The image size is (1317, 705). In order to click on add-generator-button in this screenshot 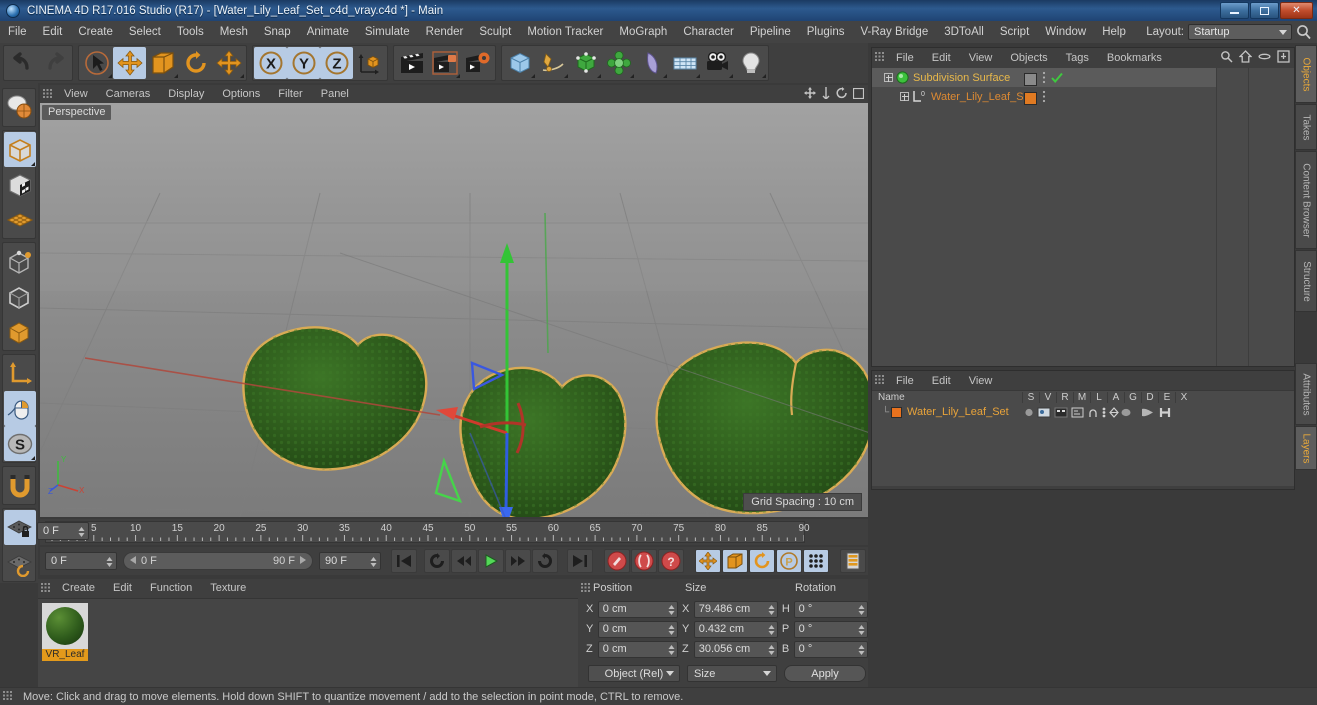, I will do `click(585, 63)`.